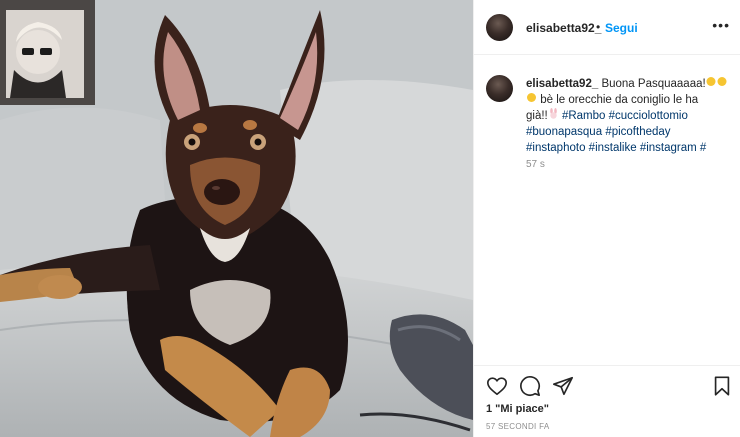 The image size is (740, 437). I want to click on header-username: elisabetta92_, so click(563, 28).